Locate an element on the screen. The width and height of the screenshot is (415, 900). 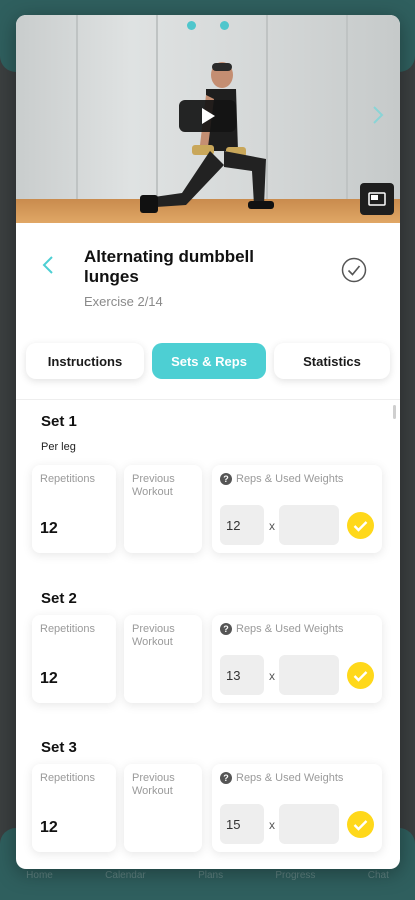
play-button is located at coordinates (207, 116).